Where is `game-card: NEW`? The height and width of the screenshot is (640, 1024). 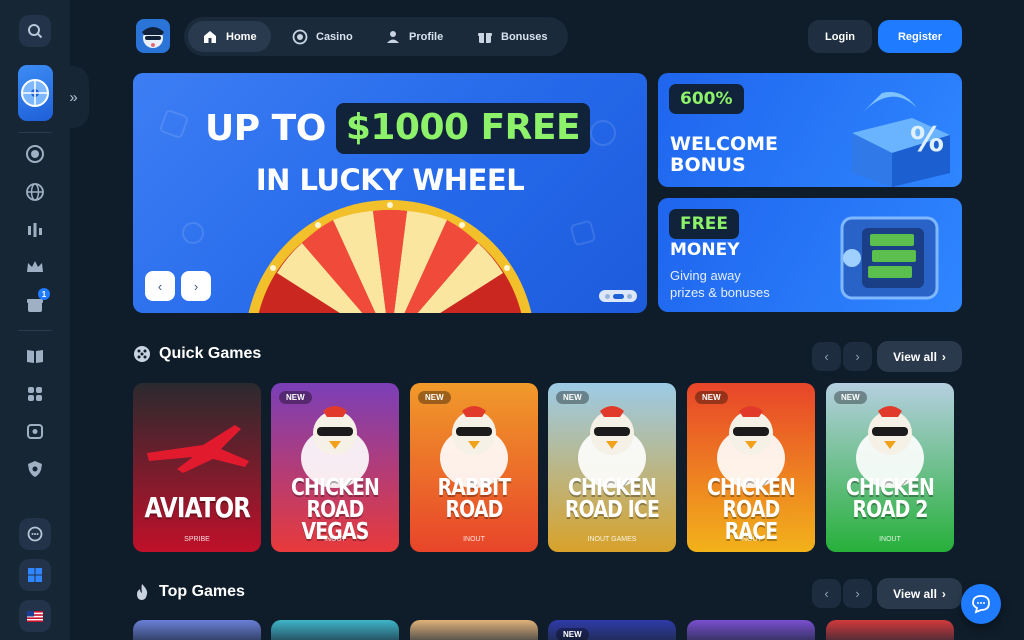 game-card: NEW is located at coordinates (612, 630).